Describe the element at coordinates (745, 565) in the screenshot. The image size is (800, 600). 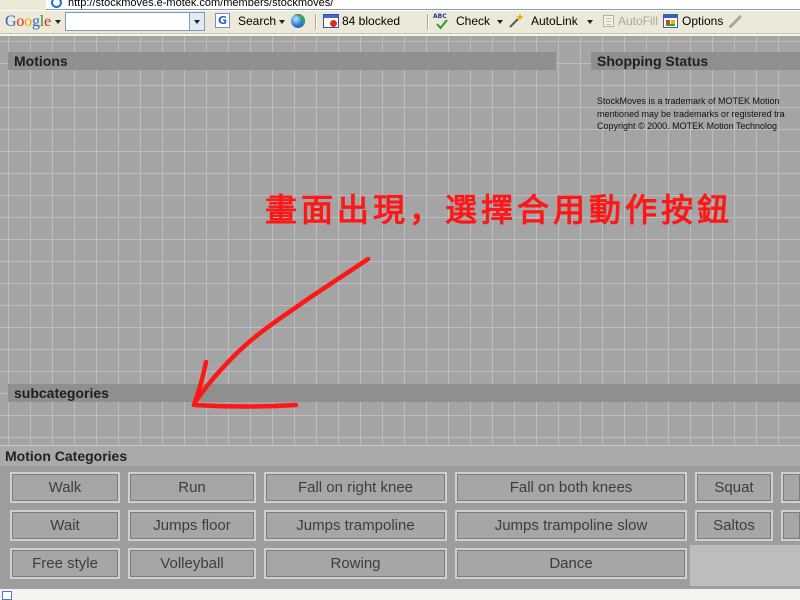
I see `empty-table-cell` at that location.